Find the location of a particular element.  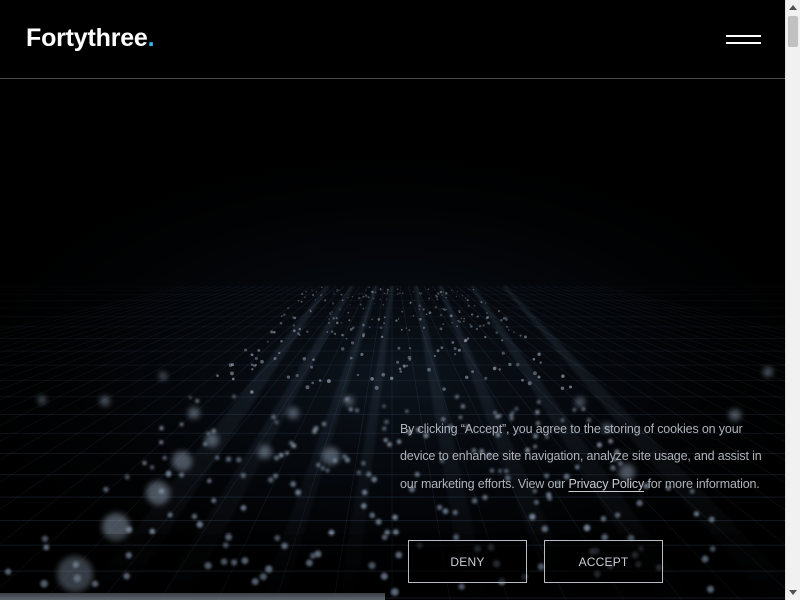

logo-text: Fortythree is located at coordinates (87, 38).